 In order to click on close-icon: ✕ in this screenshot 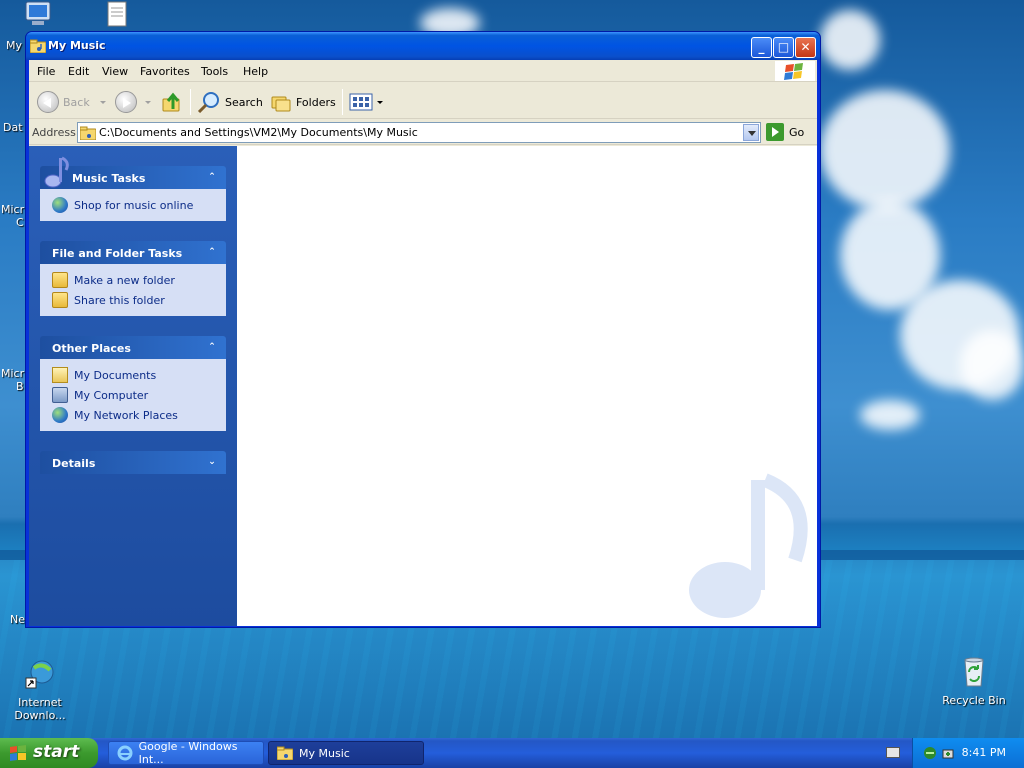, I will do `click(805, 47)`.